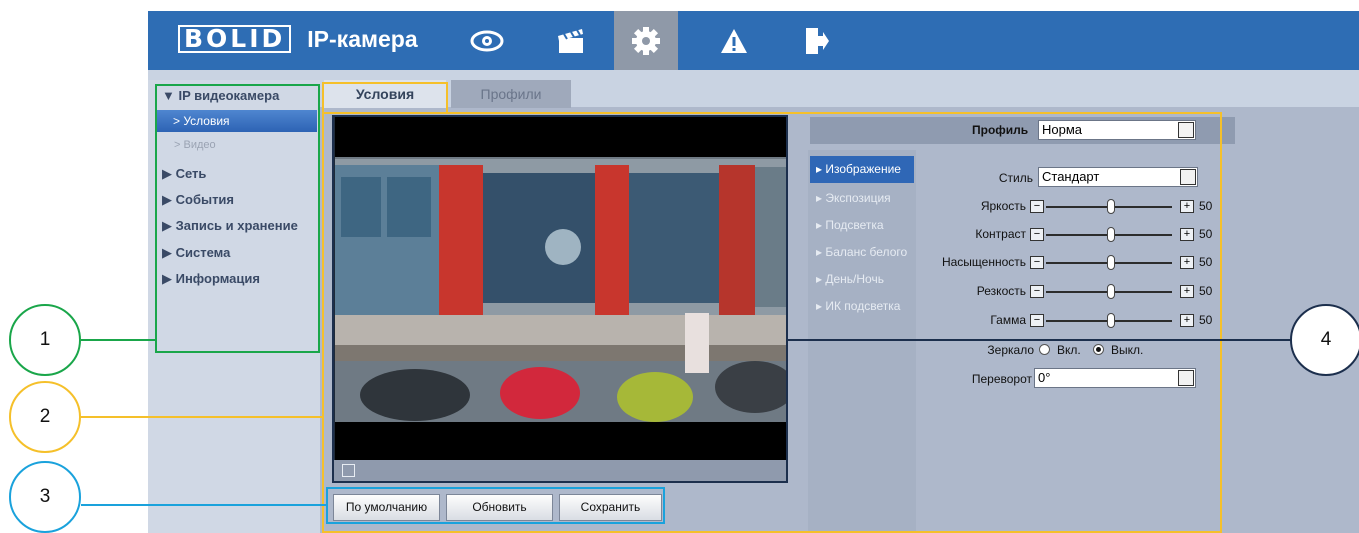  Describe the element at coordinates (1000, 234) in the screenshot. I see `contrast-label: Контраст` at that location.